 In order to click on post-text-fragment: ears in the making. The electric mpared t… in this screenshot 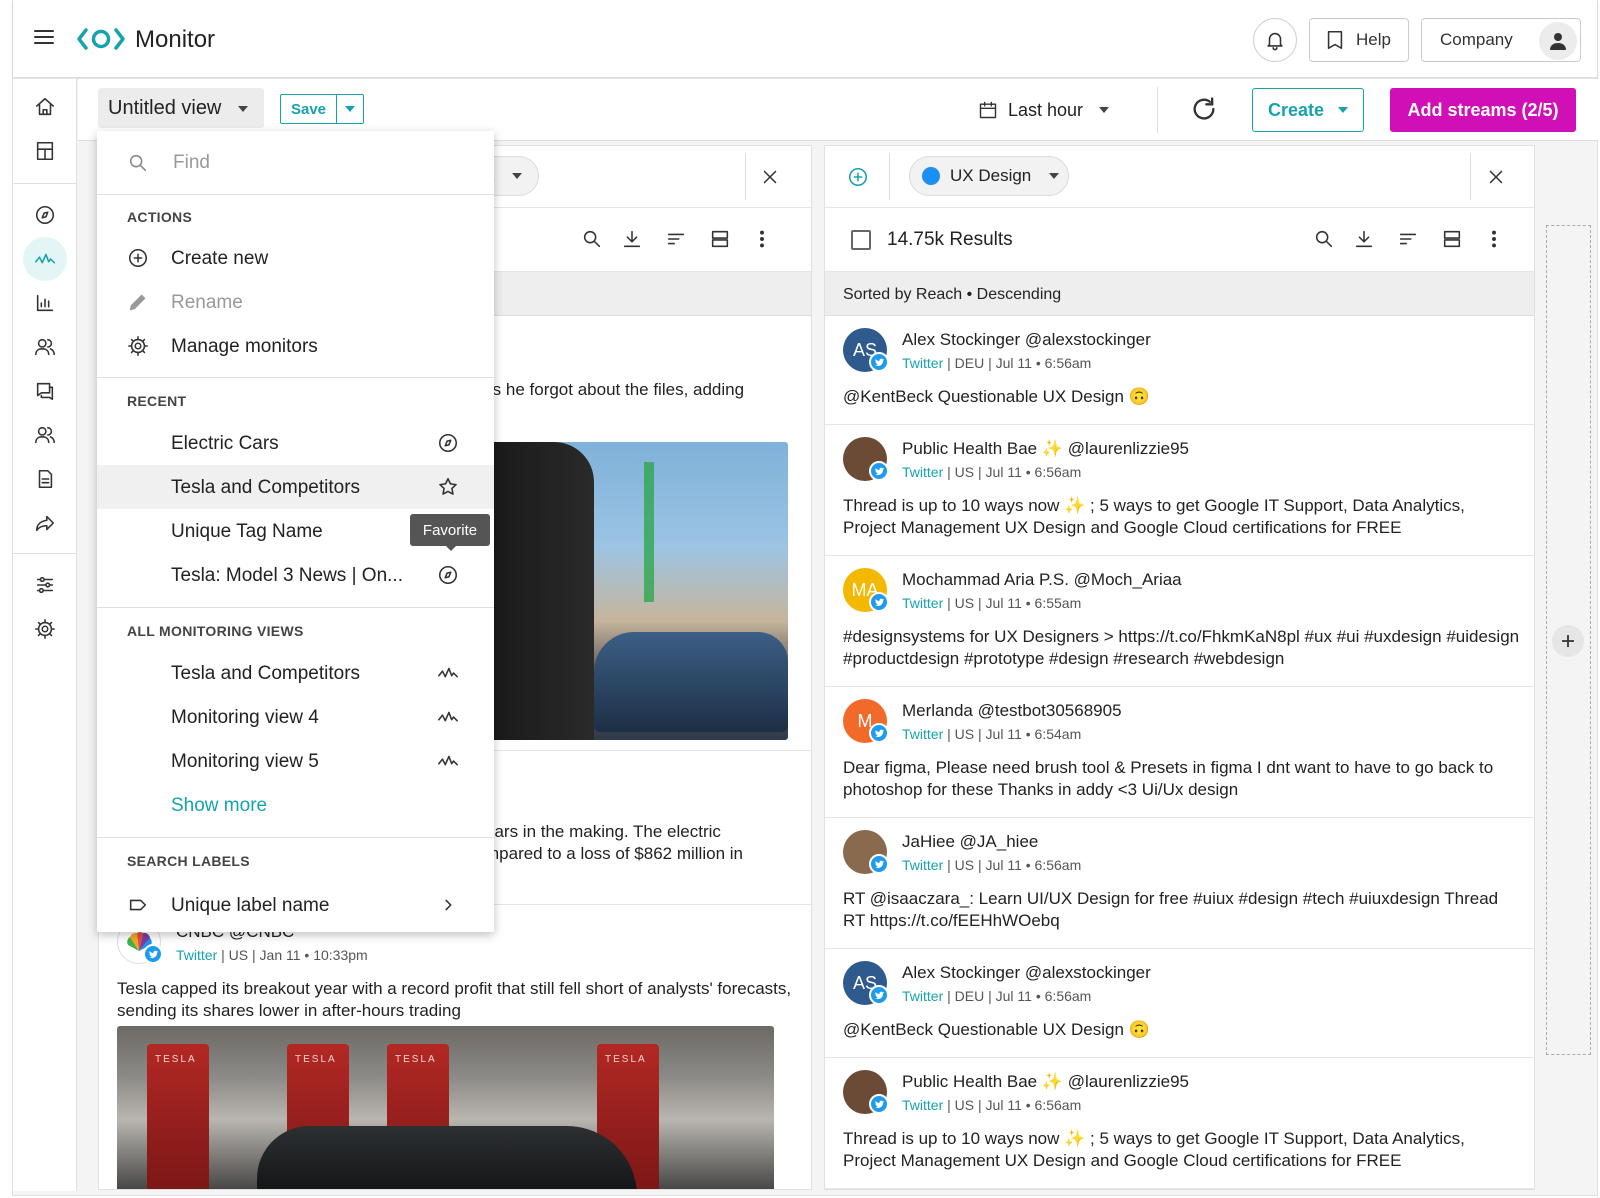, I will do `click(614, 842)`.